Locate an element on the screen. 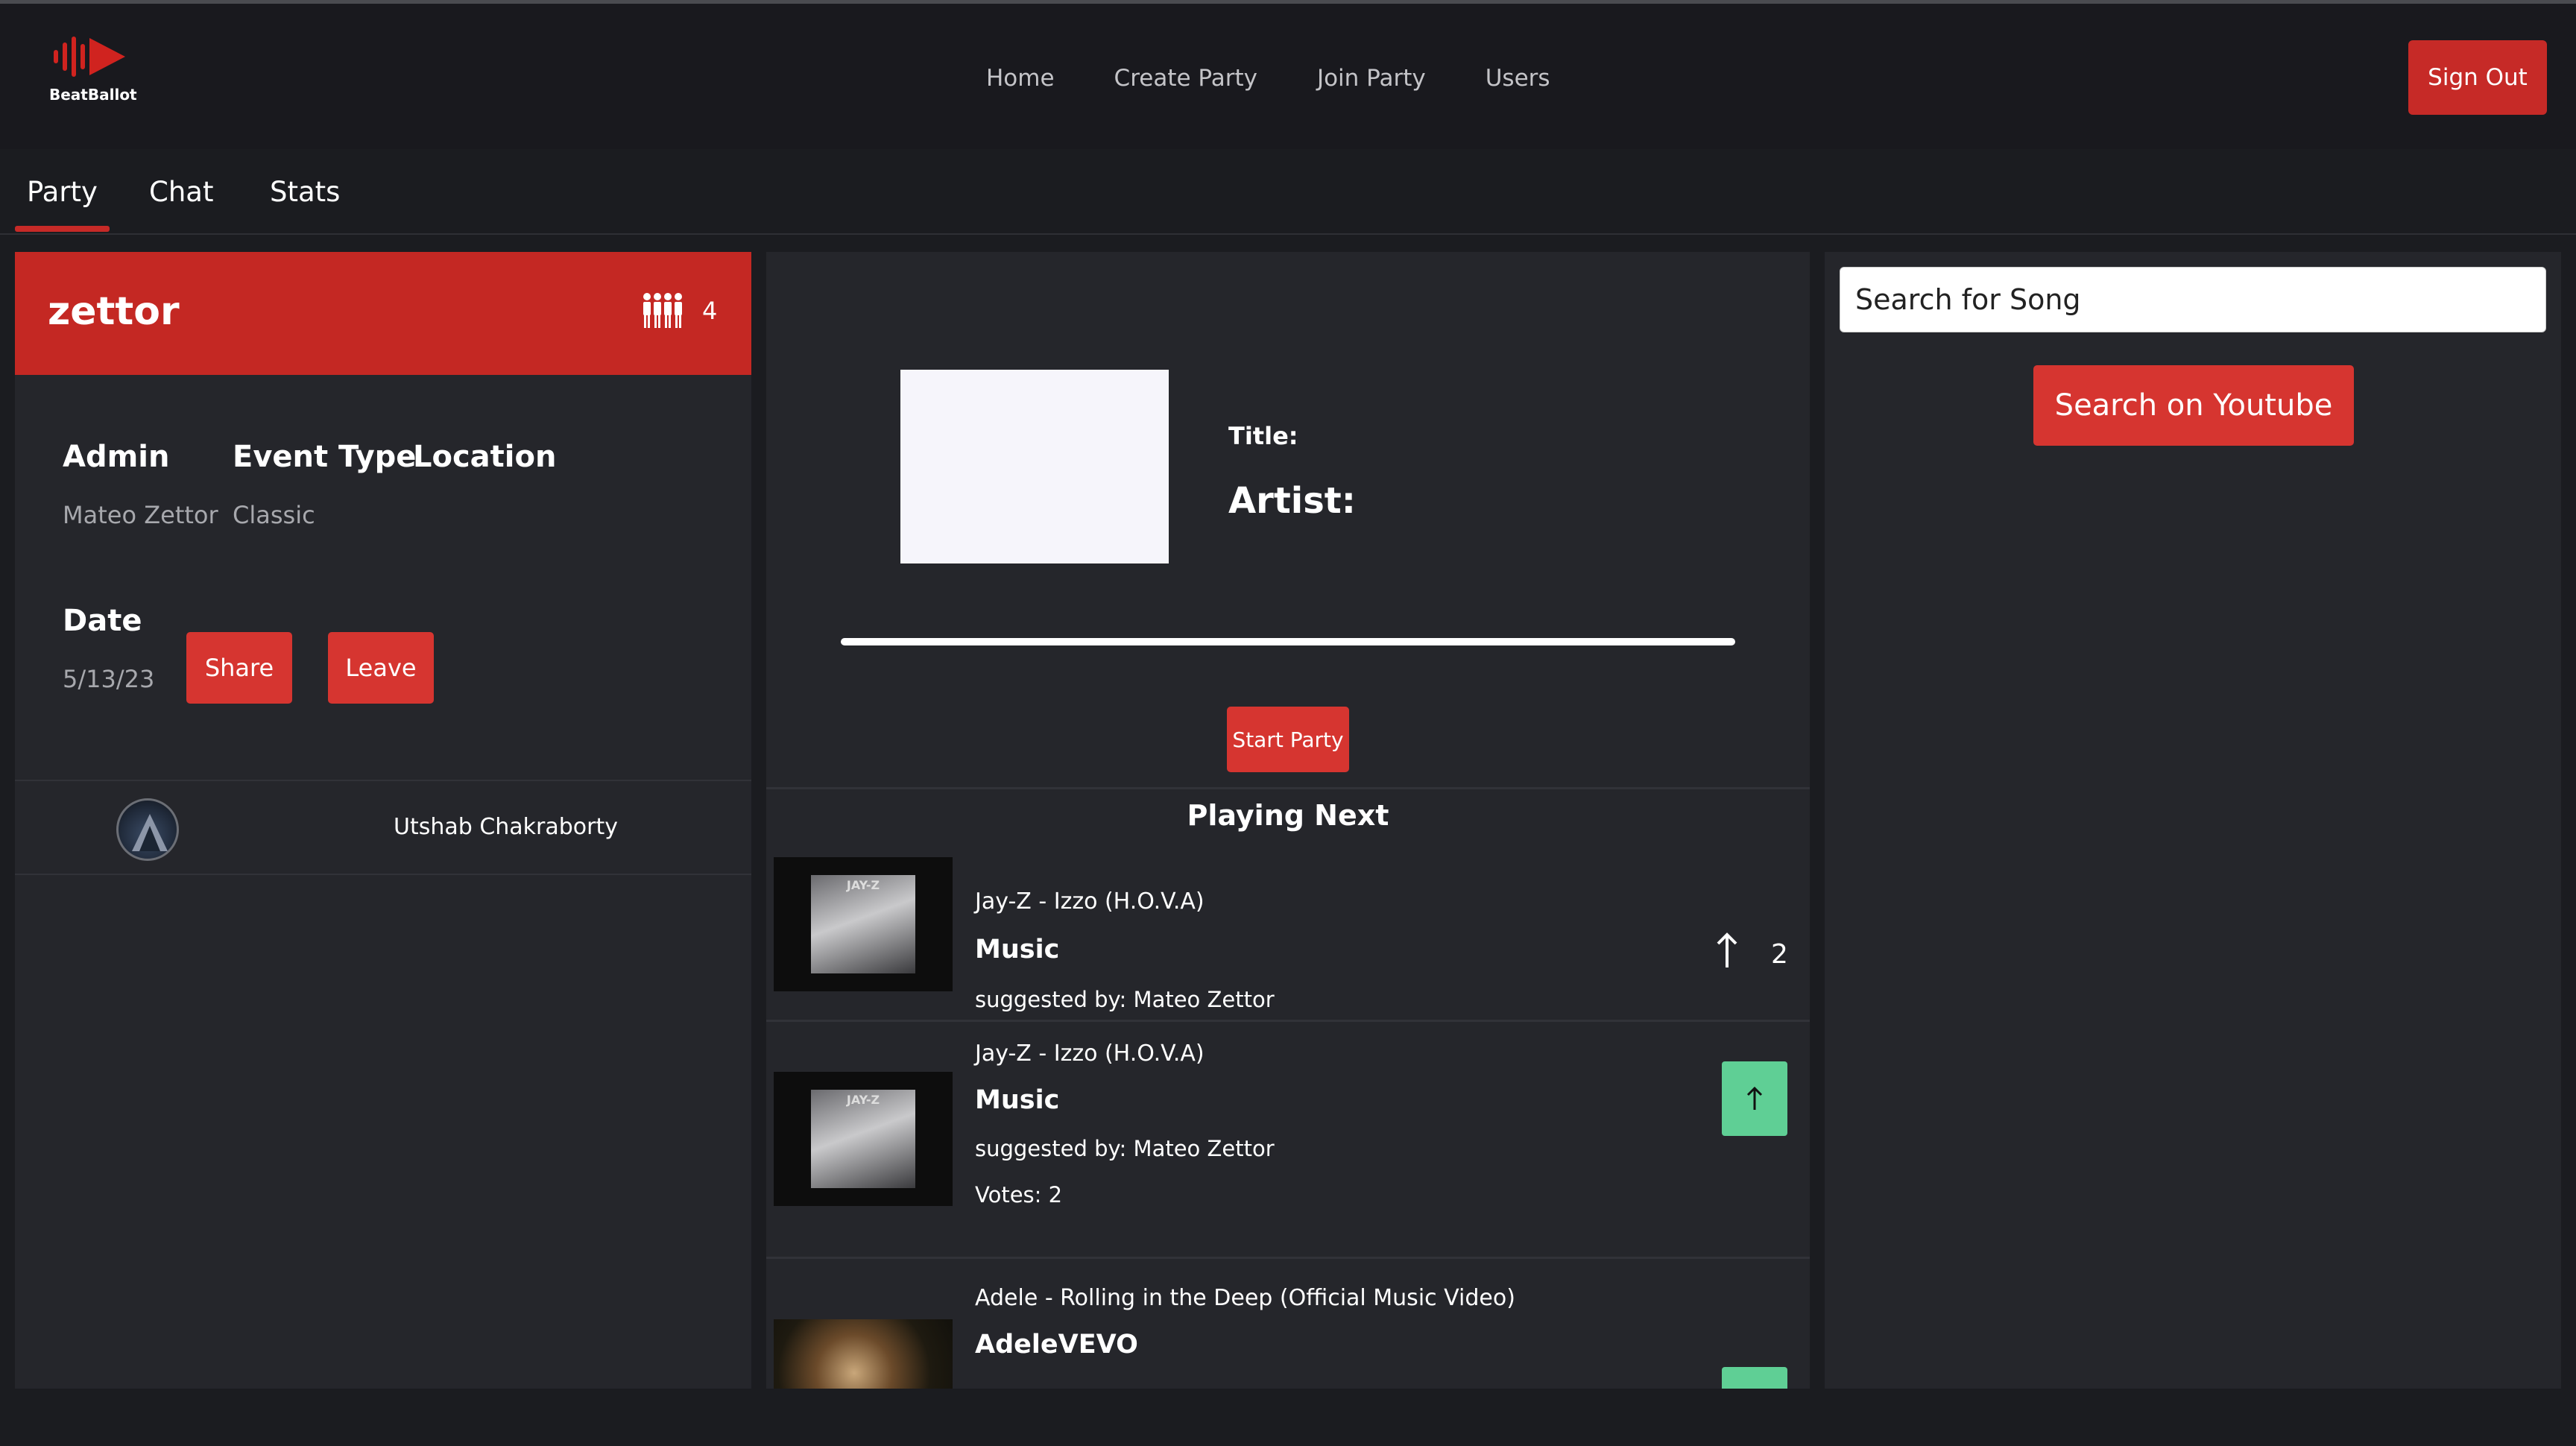  song-thumbnail is located at coordinates (863, 1354).